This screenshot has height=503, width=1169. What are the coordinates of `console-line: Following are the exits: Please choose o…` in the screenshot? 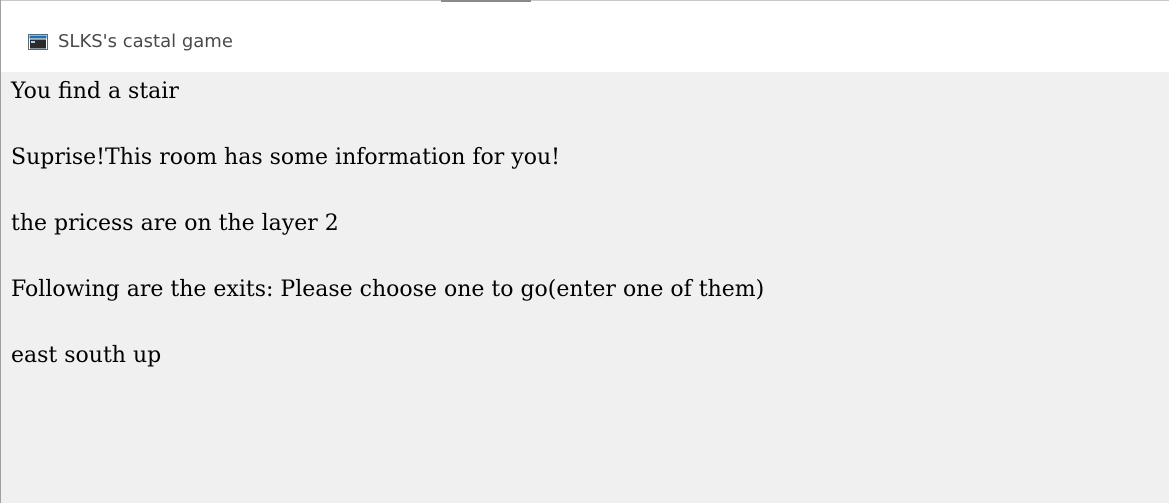 It's located at (388, 289).